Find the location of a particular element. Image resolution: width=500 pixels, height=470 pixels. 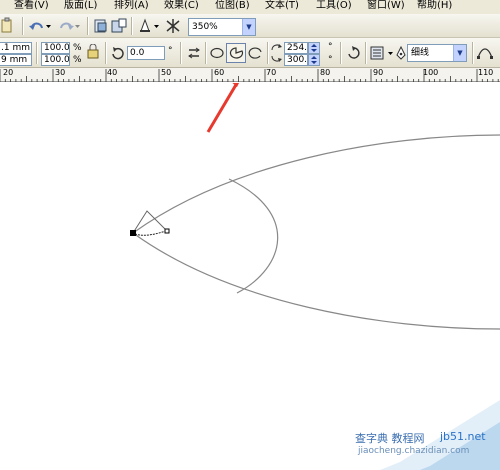

ruler-label: 100 is located at coordinates (431, 72).